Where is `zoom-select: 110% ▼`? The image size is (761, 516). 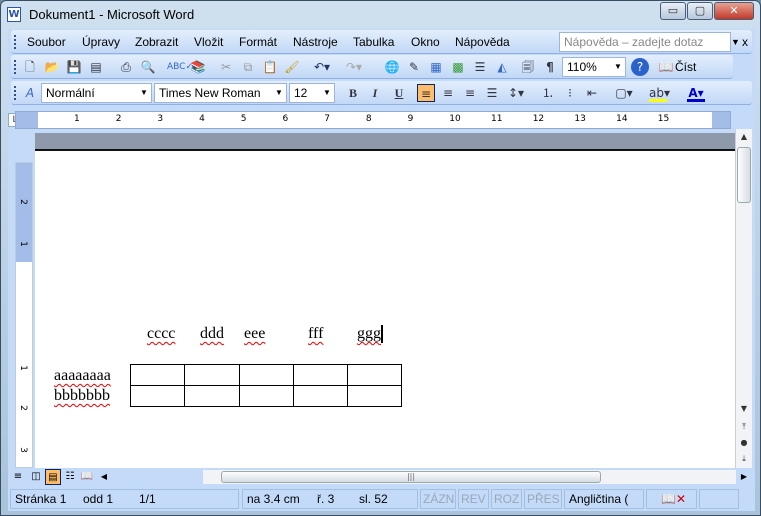
zoom-select: 110% ▼ is located at coordinates (594, 67).